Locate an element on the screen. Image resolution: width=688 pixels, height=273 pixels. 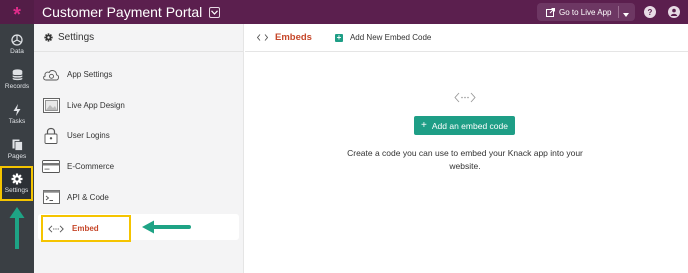
annotation-arrow-left-icon is located at coordinates (166, 227).